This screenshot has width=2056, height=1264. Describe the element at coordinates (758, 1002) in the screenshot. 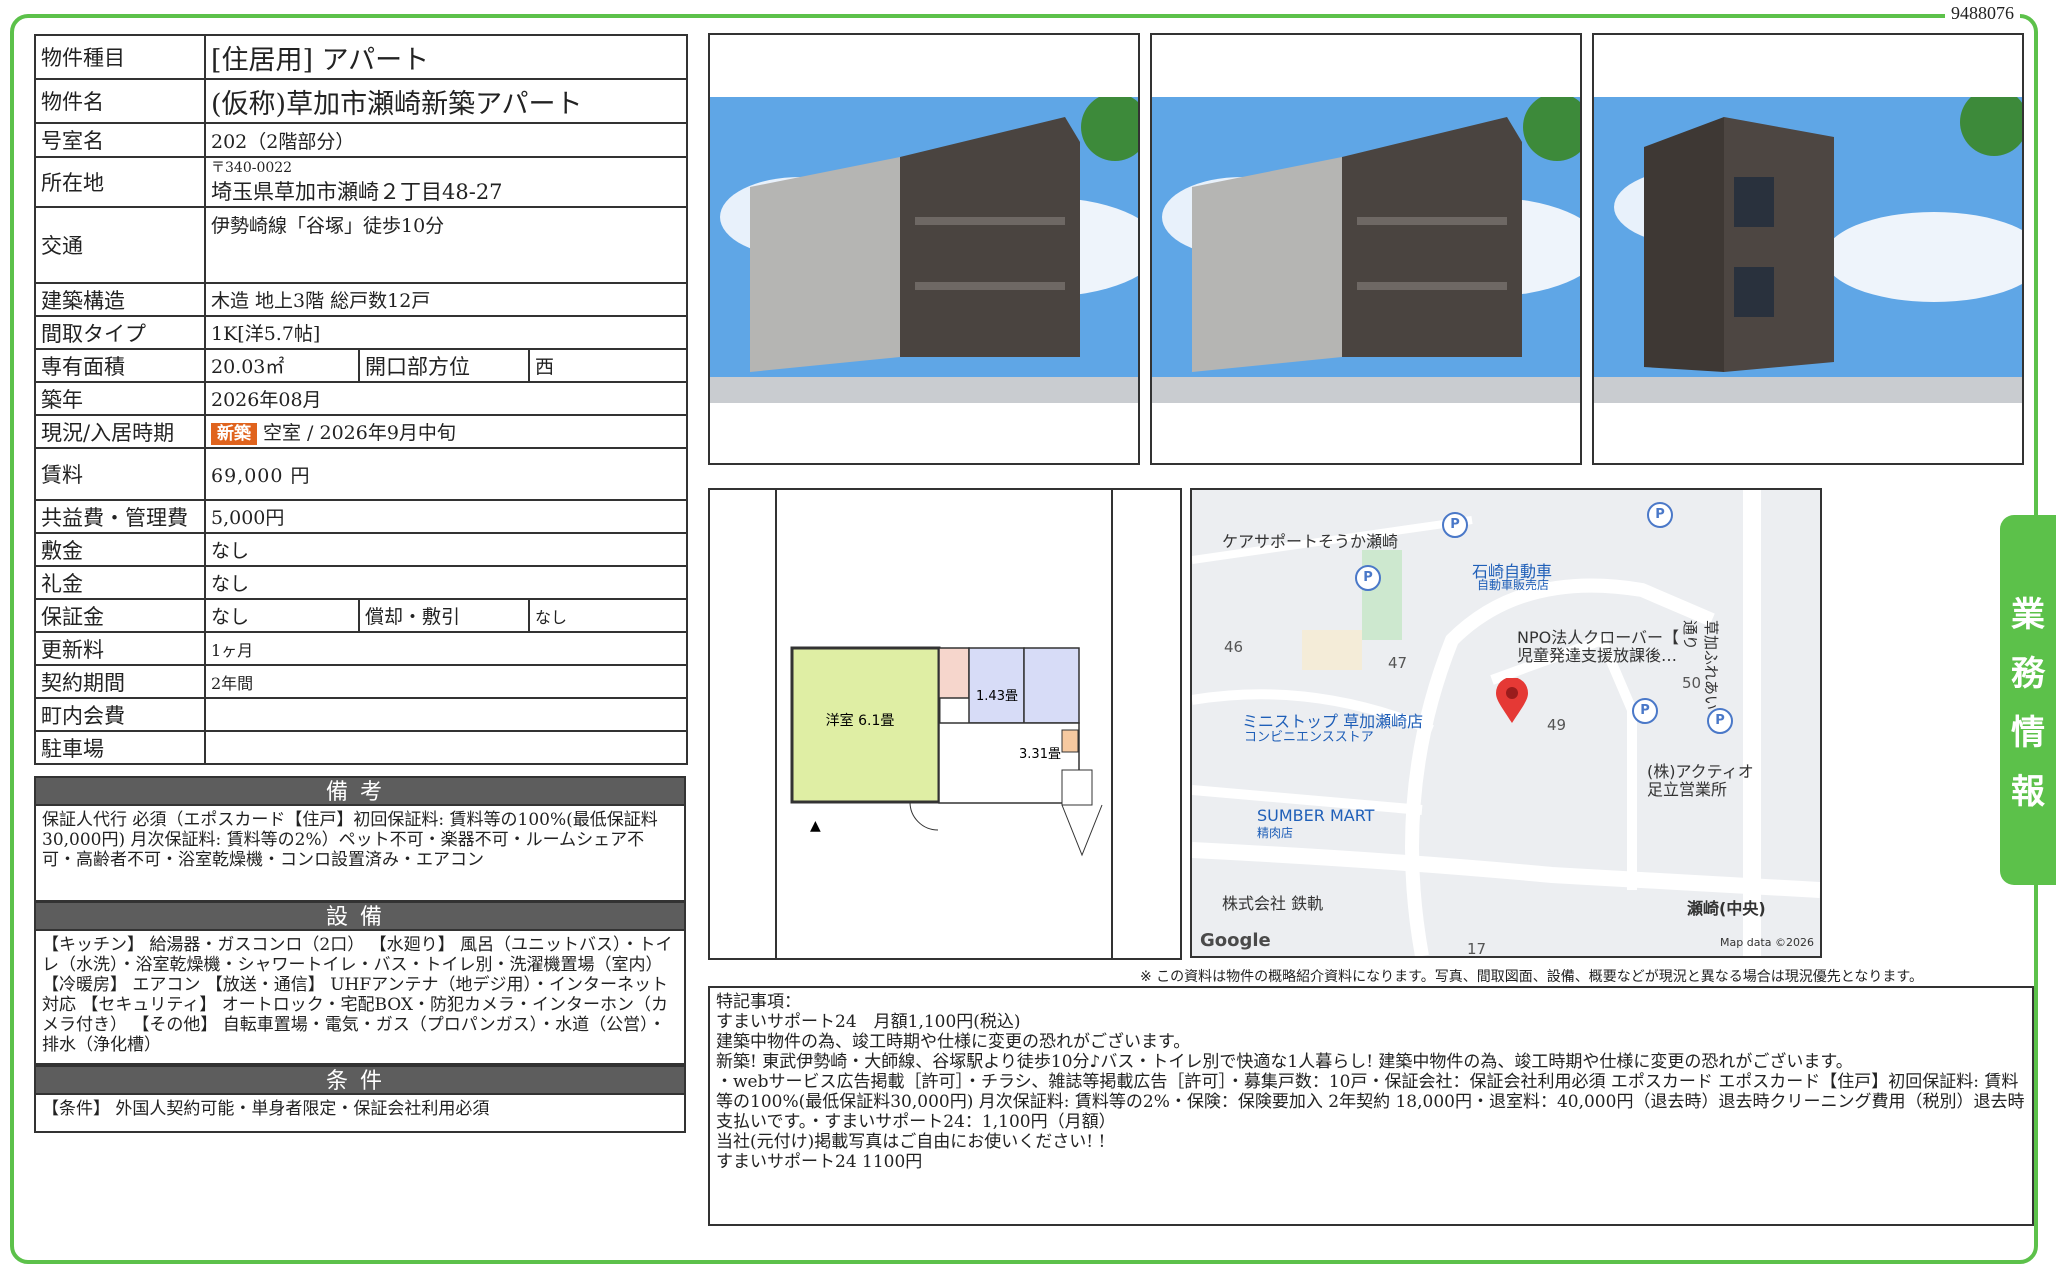

I see `note-line: 特記事項：` at that location.